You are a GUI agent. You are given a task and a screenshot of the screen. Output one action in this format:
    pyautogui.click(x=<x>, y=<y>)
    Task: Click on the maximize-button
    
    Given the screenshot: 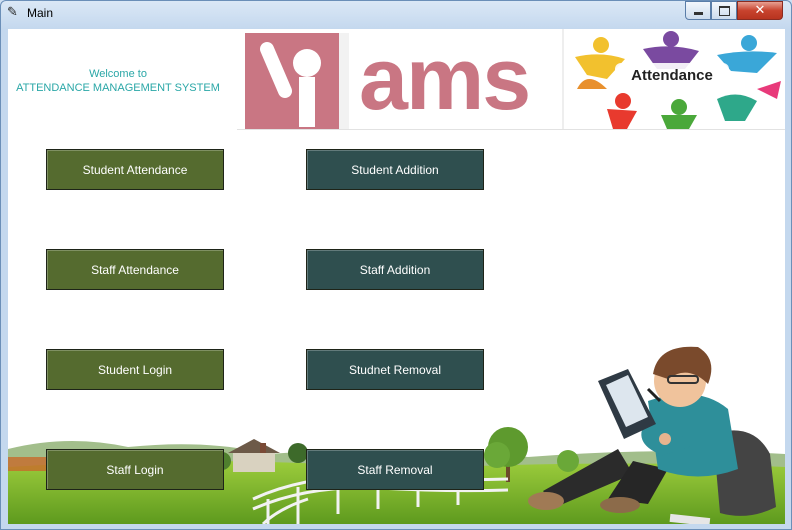 What is the action you would take?
    pyautogui.click(x=724, y=10)
    